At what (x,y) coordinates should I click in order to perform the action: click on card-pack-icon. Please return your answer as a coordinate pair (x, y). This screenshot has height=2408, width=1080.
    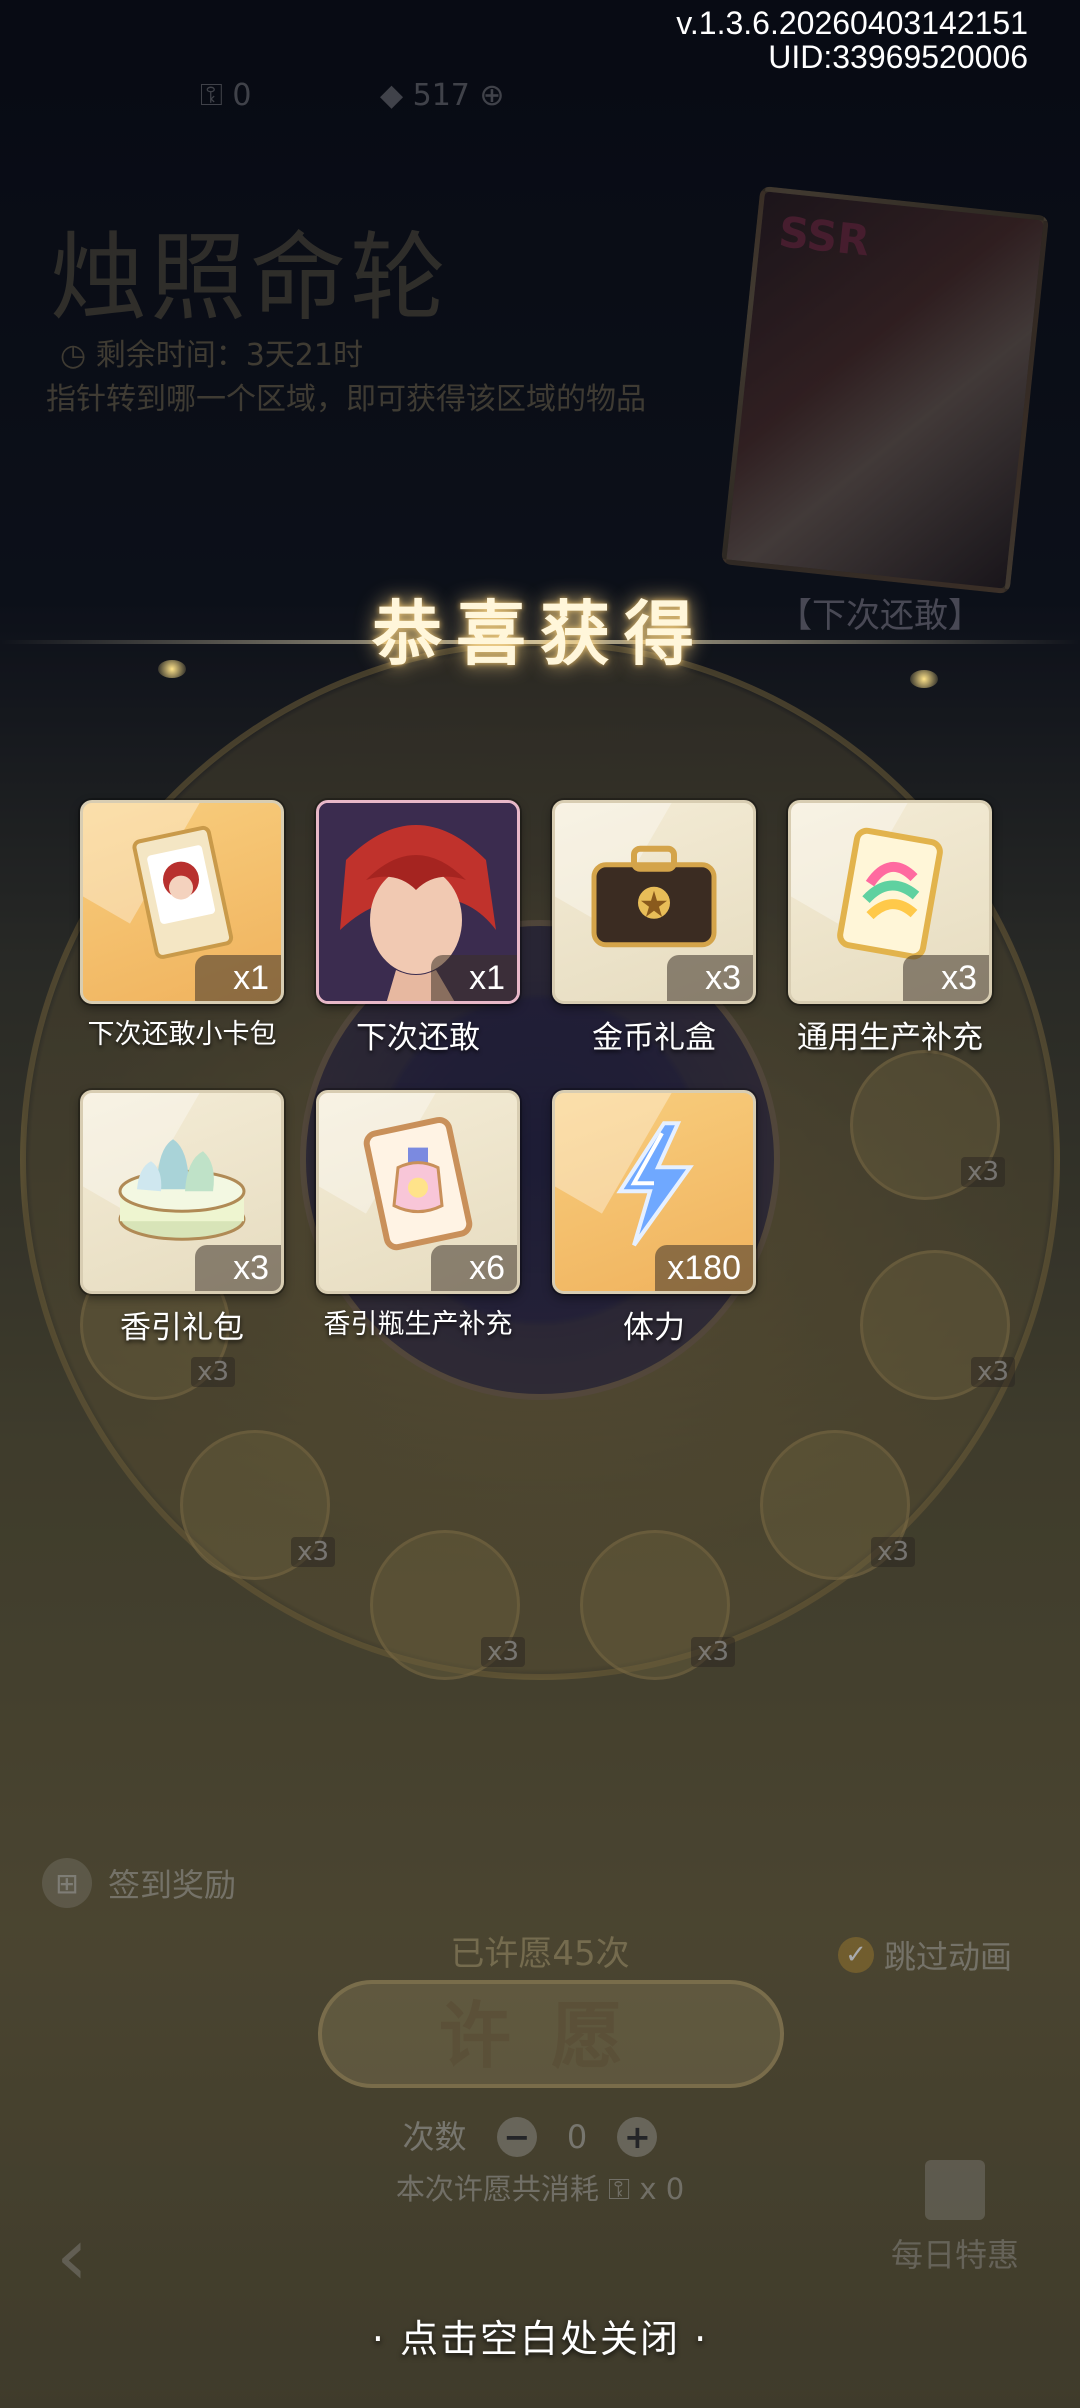
    Looking at the image, I should click on (183, 892).